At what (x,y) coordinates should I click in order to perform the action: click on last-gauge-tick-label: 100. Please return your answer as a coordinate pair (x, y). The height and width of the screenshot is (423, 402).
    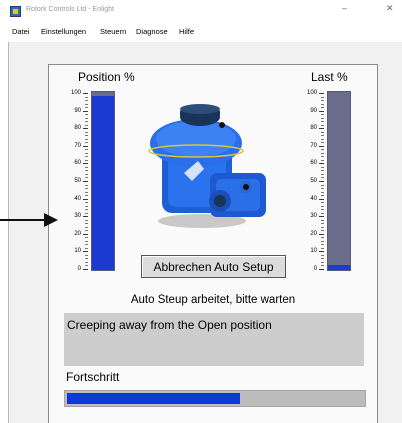
    Looking at the image, I should click on (311, 93).